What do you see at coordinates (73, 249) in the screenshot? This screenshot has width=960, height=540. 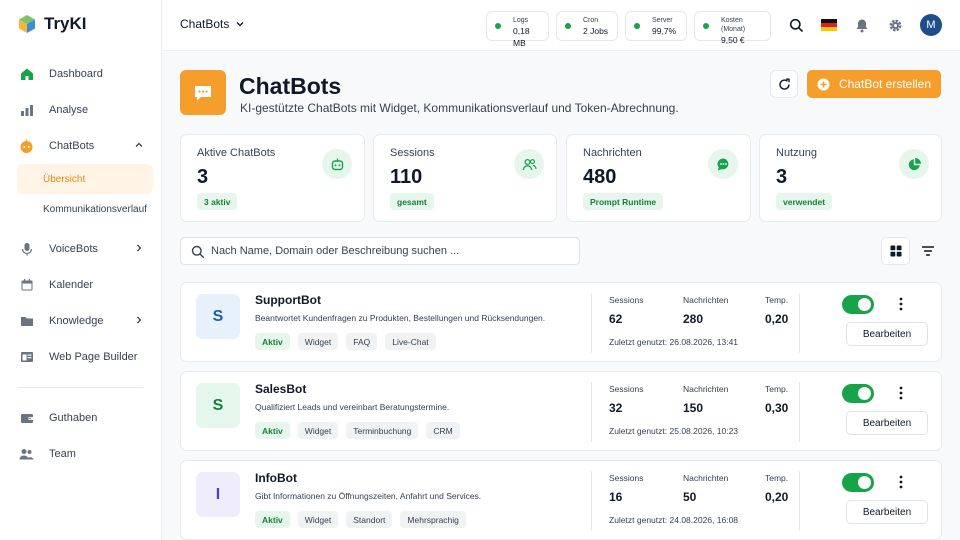 I see `sidebar-item-label: VoiceBots` at bounding box center [73, 249].